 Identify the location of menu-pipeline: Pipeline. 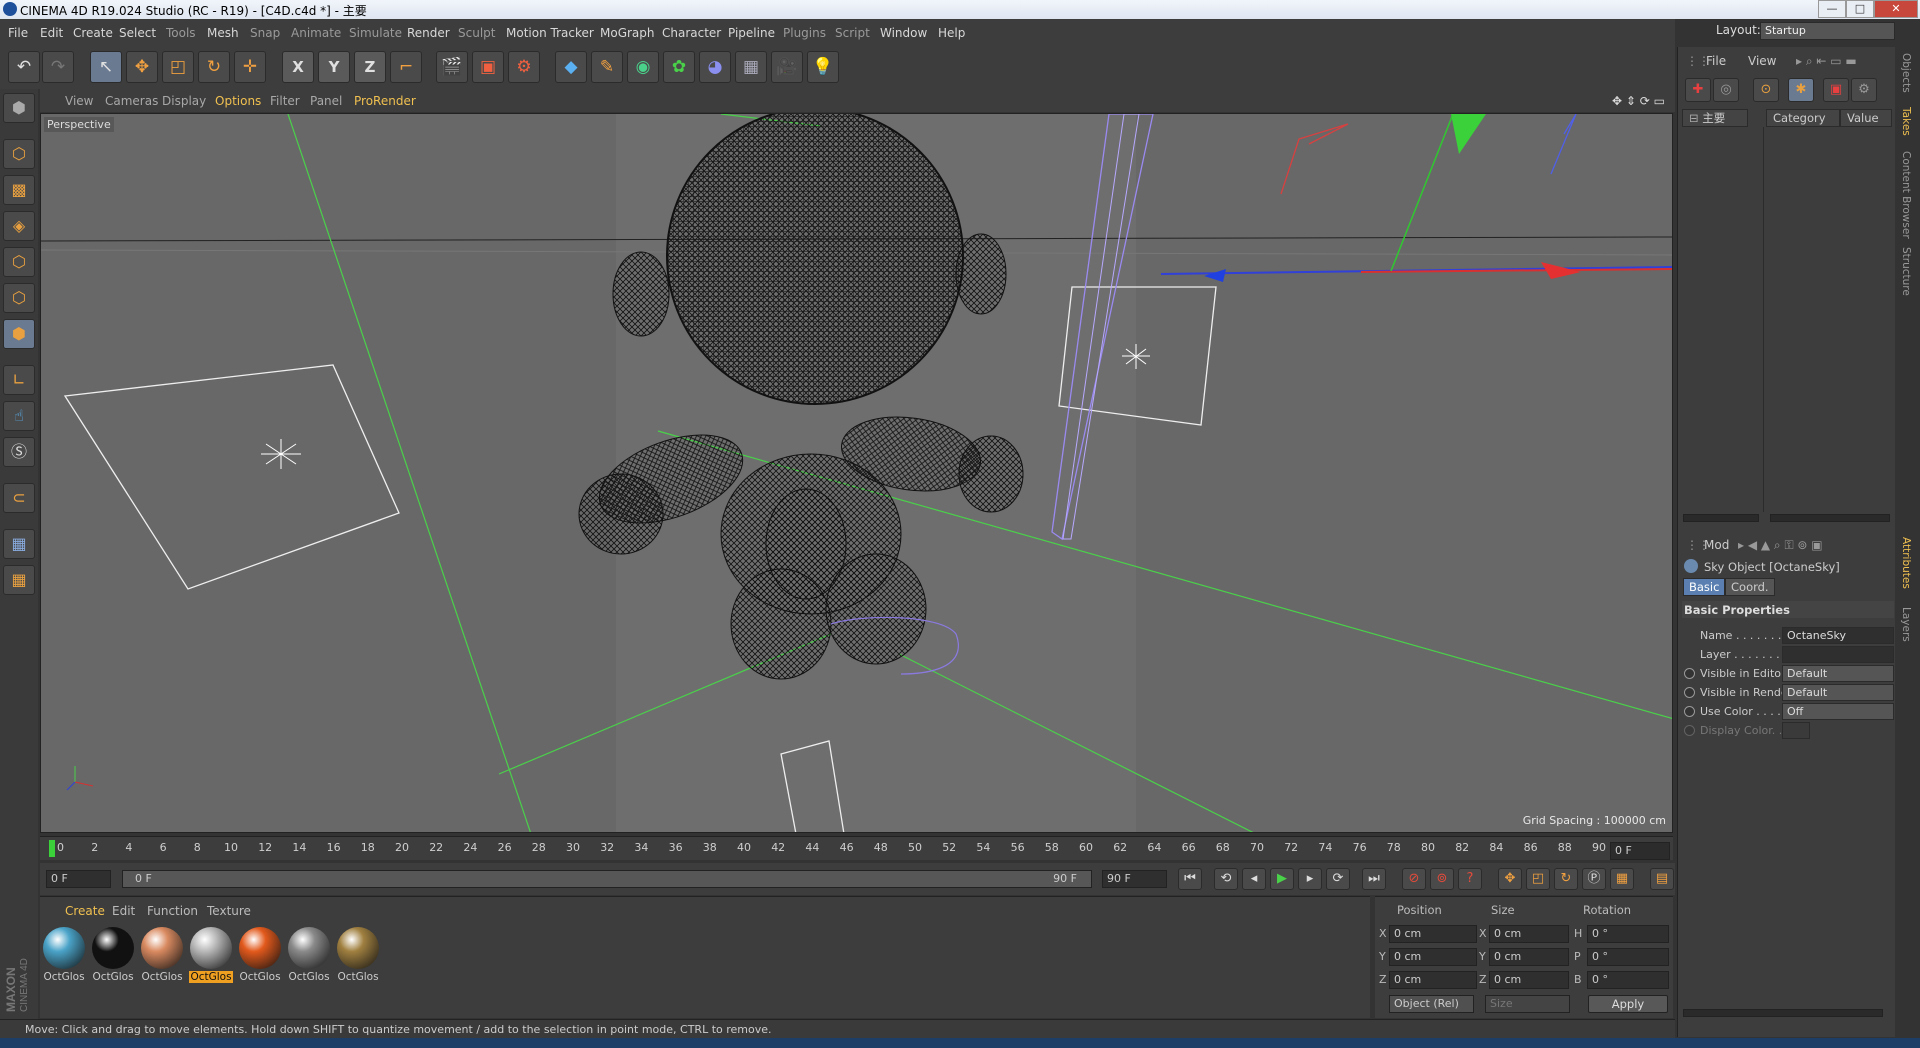
(751, 33).